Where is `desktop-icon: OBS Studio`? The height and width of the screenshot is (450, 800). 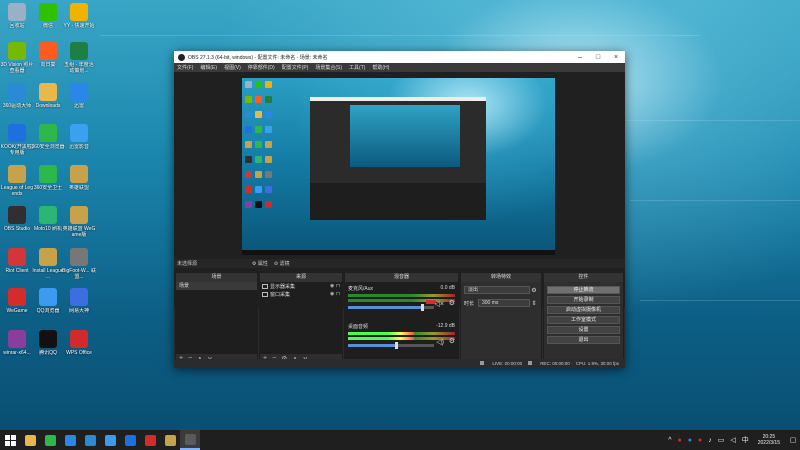
desktop-icon: OBS Studio is located at coordinates (17, 219).